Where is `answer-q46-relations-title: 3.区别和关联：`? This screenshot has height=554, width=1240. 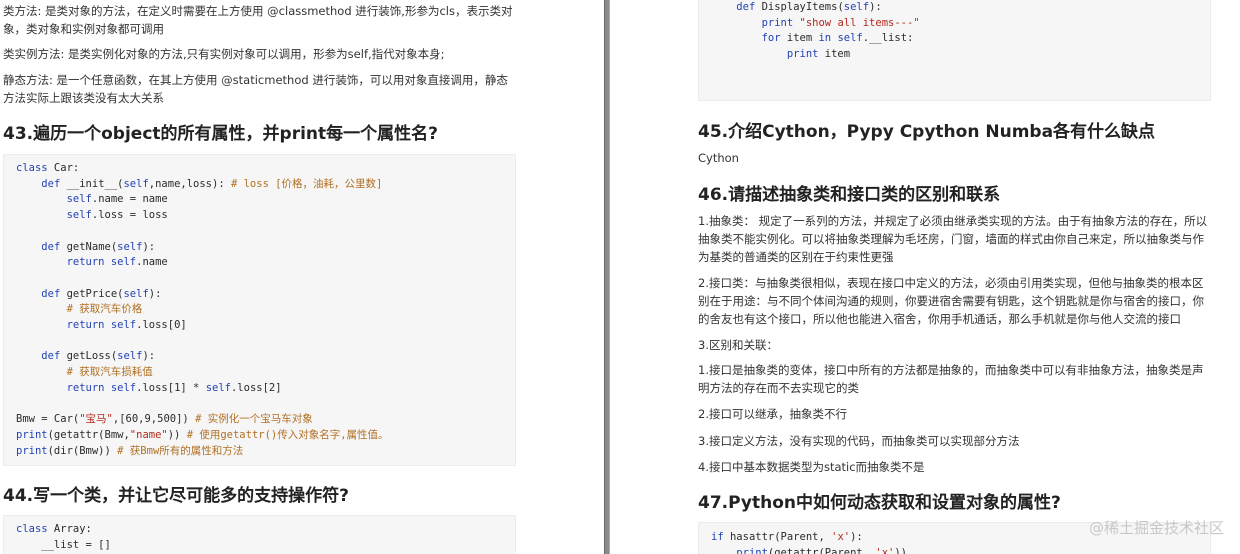
answer-q46-relations-title: 3.区别和关联： is located at coordinates (738, 345).